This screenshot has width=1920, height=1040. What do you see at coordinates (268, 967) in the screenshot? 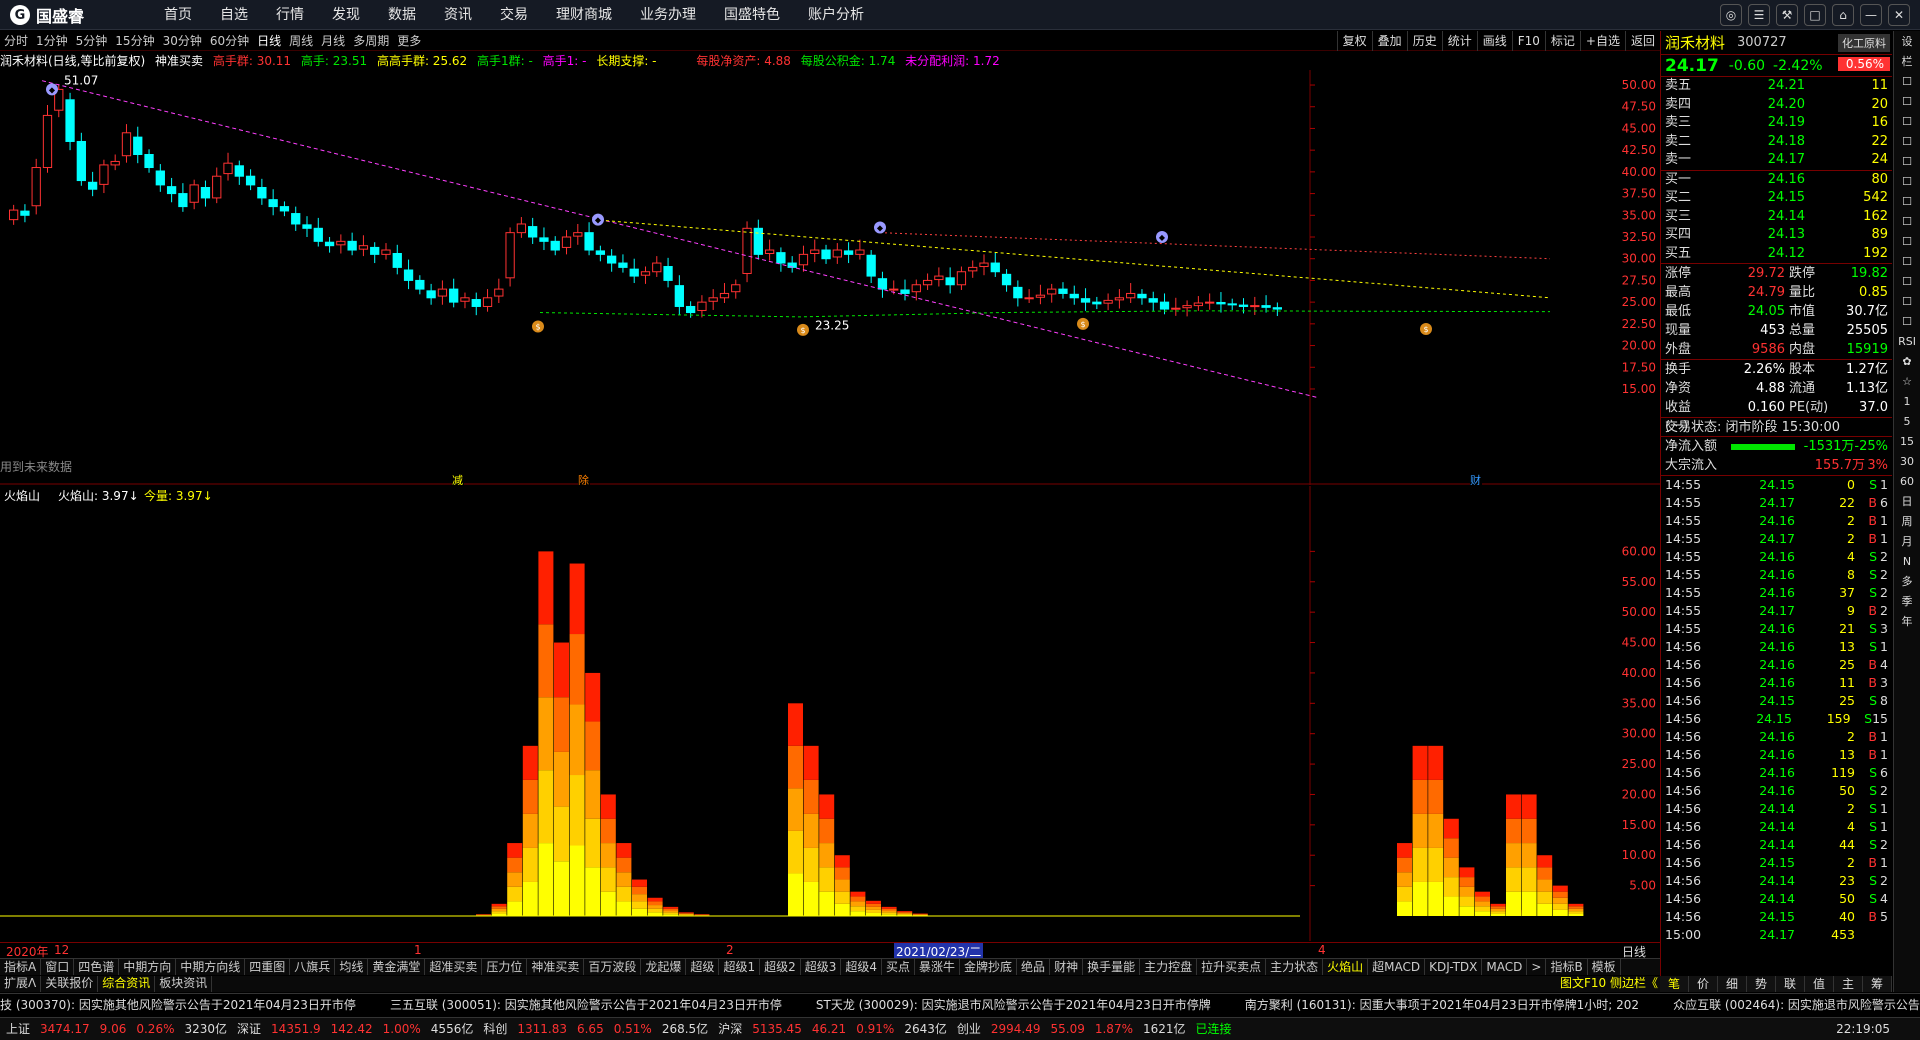
I see `indicator-tab-5: 四重图` at bounding box center [268, 967].